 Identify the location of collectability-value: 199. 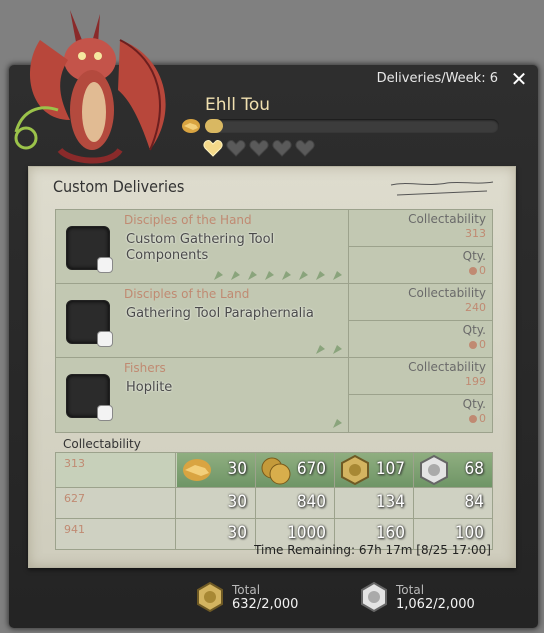
(475, 381).